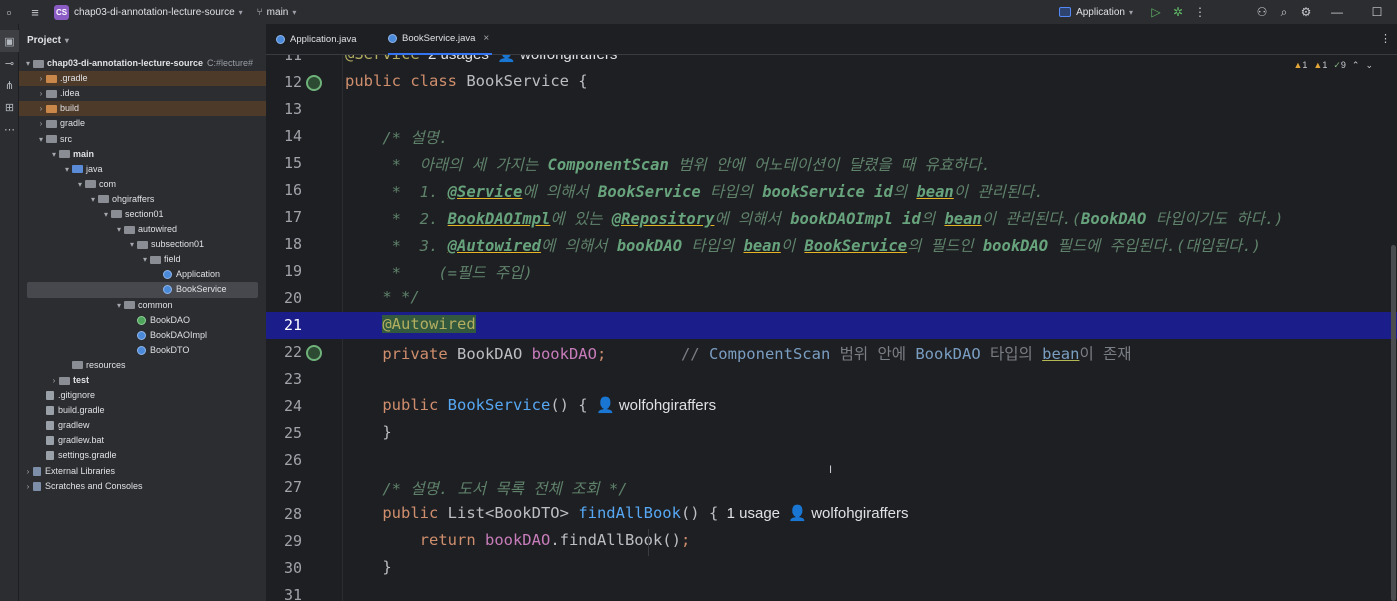  What do you see at coordinates (142, 109) in the screenshot?
I see `tree-item: › build` at bounding box center [142, 109].